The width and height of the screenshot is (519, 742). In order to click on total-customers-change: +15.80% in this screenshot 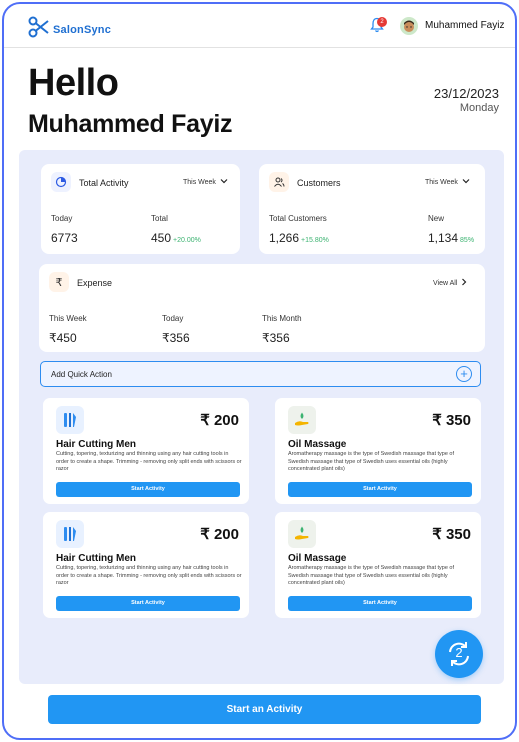, I will do `click(315, 240)`.